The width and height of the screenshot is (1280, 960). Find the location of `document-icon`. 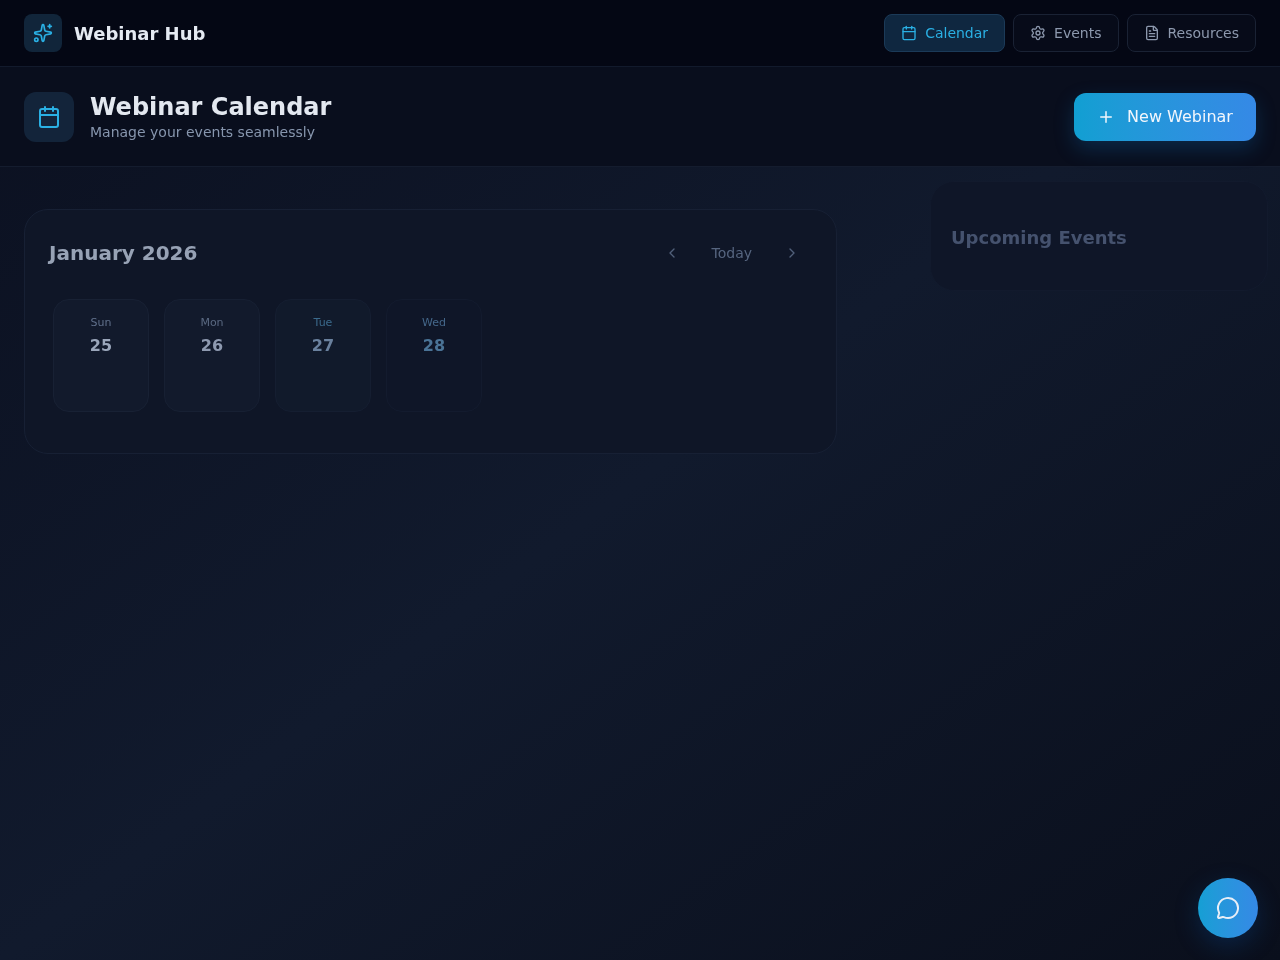

document-icon is located at coordinates (1151, 33).